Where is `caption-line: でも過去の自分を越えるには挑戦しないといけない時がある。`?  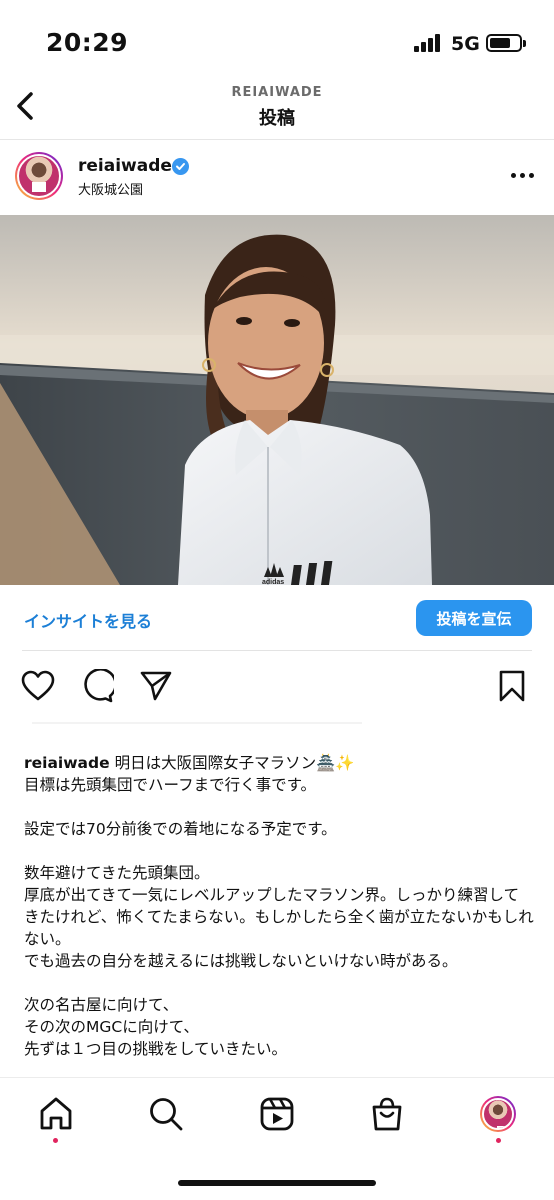
caption-line: でも過去の自分を越えるには挑戦しないといけない時がある。 is located at coordinates (241, 961).